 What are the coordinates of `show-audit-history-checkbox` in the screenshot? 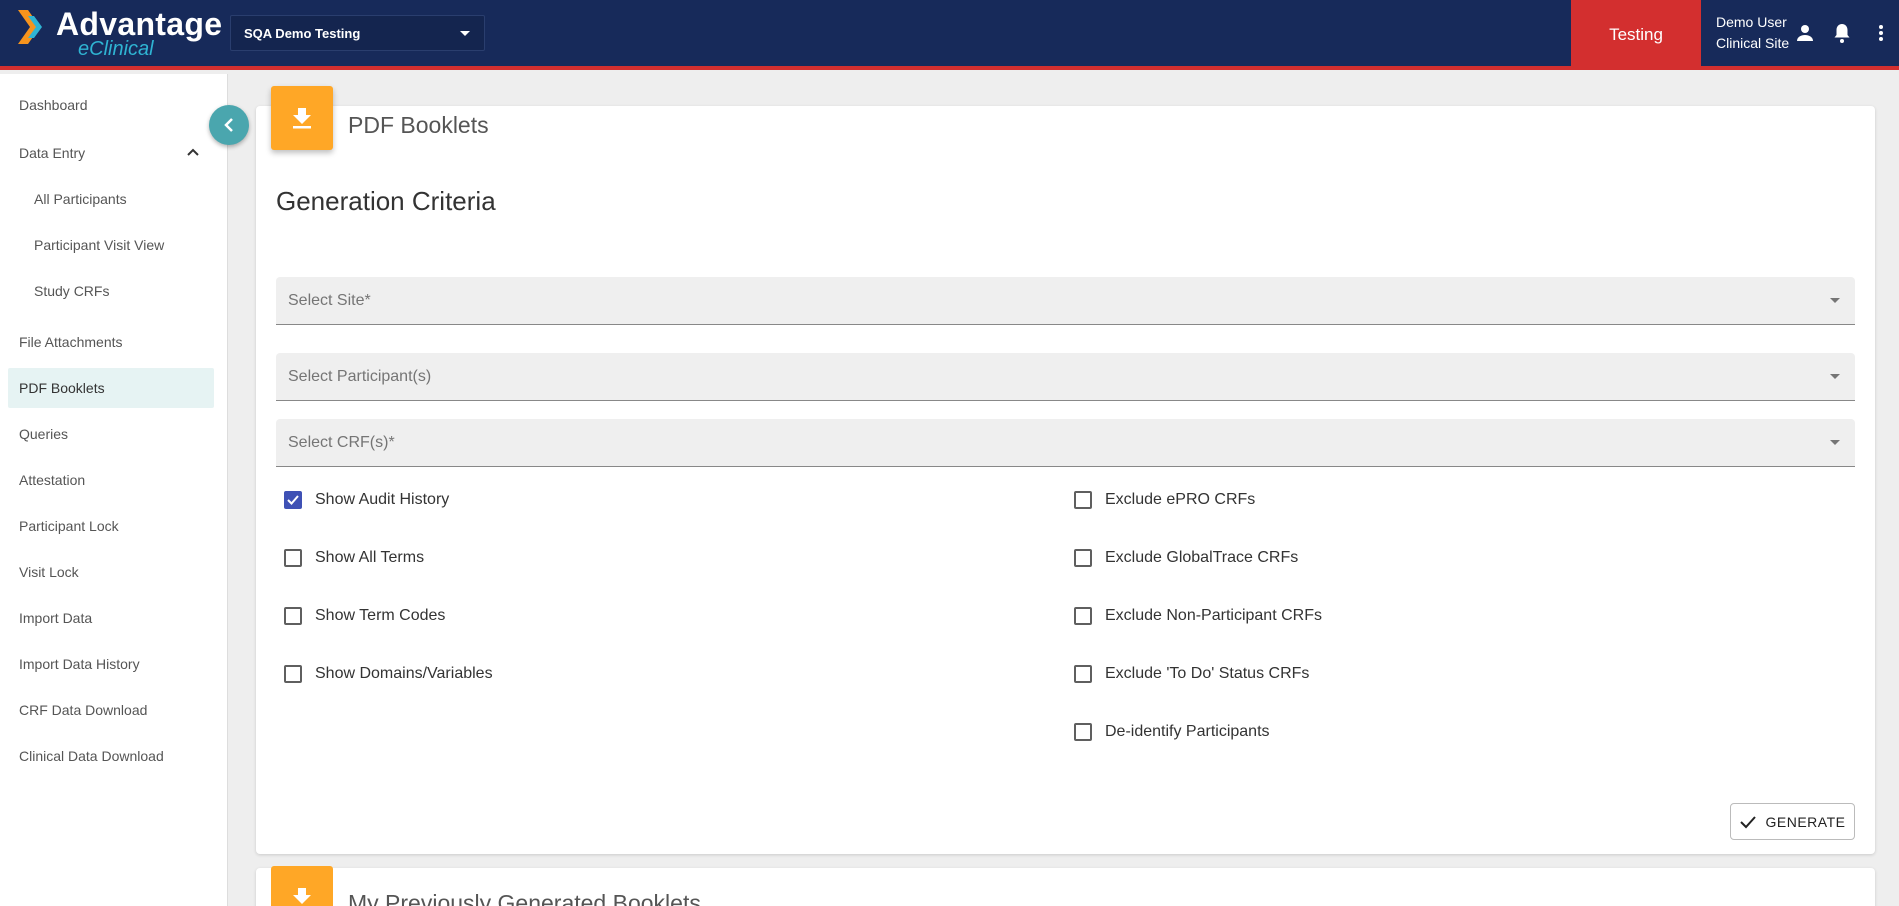 It's located at (293, 500).